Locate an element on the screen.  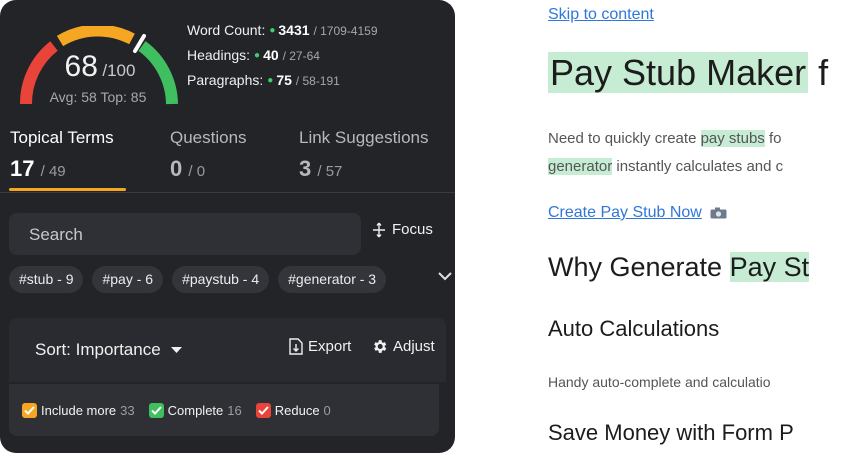
tag-chip-stub: #stub - 9 is located at coordinates (46, 279).